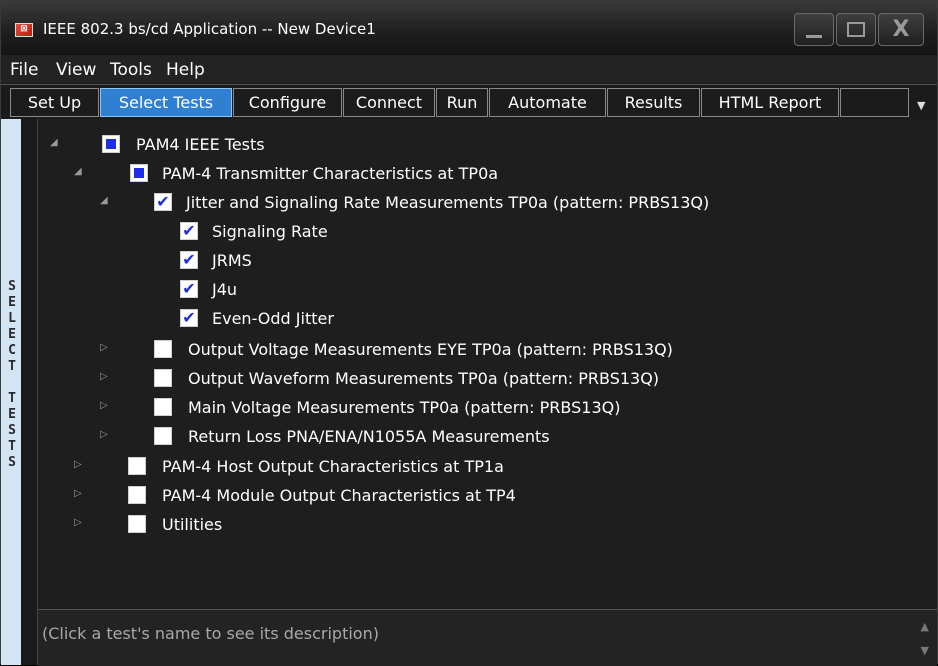  What do you see at coordinates (925, 650) in the screenshot?
I see `scroll-down-icon: ▼` at bounding box center [925, 650].